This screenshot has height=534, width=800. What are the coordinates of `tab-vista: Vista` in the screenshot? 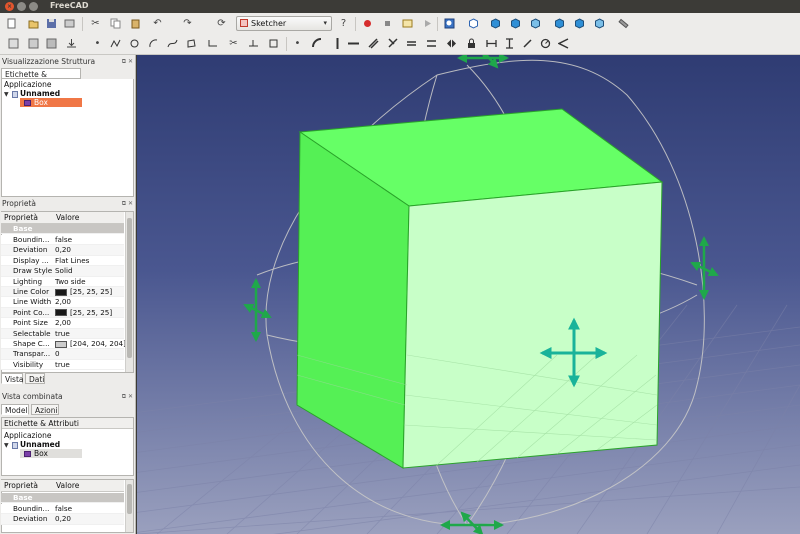 It's located at (12, 378).